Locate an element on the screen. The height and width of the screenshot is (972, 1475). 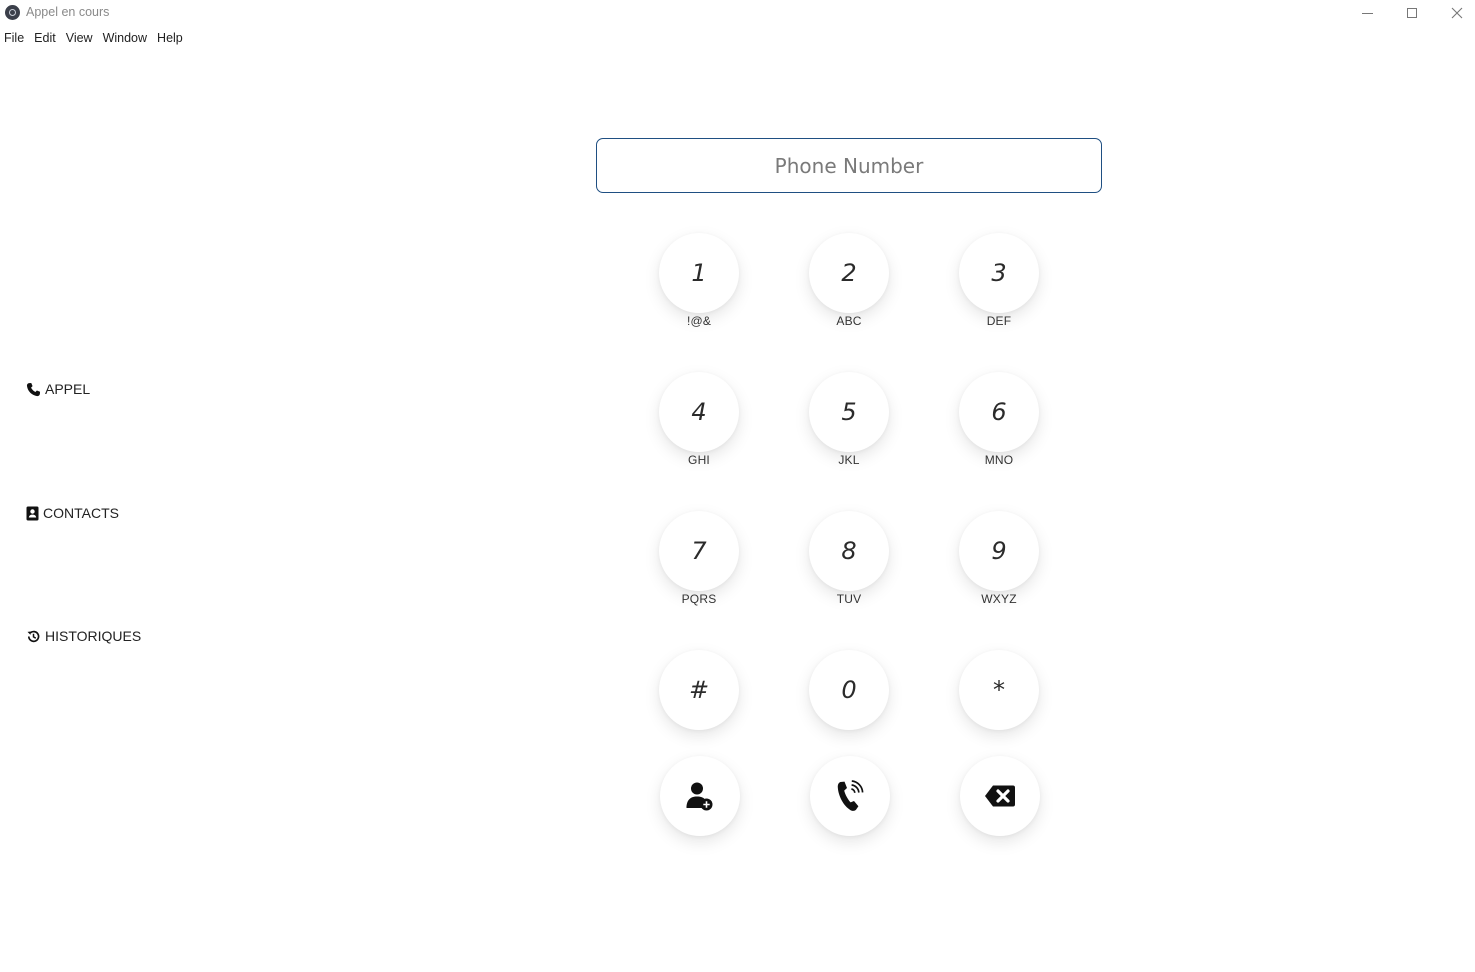
key-4: 4 is located at coordinates (699, 412).